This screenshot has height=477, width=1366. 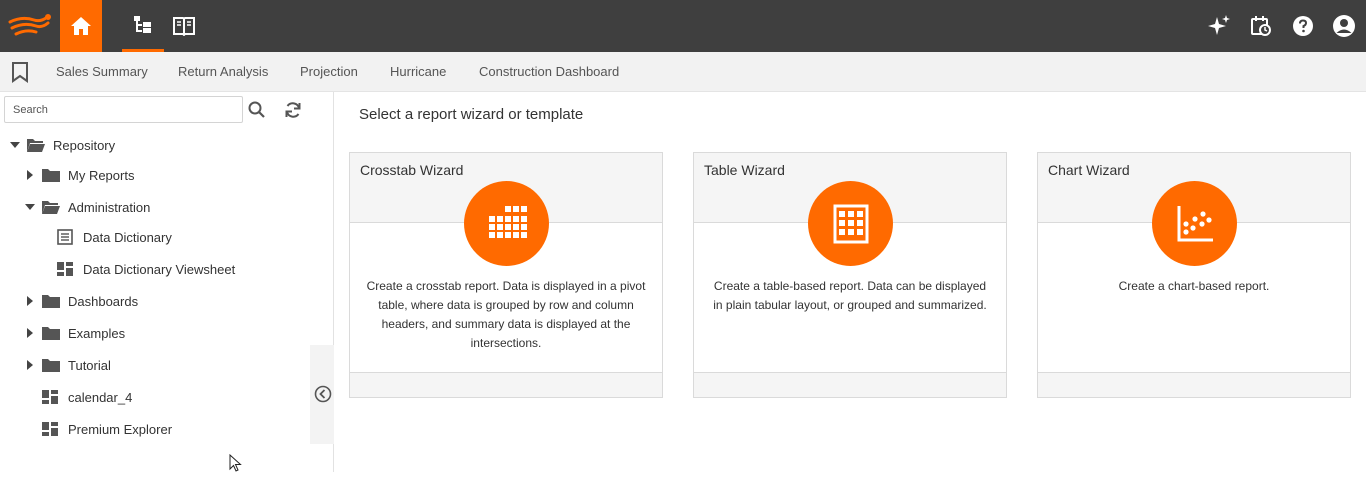 I want to click on account-button, so click(x=1344, y=26).